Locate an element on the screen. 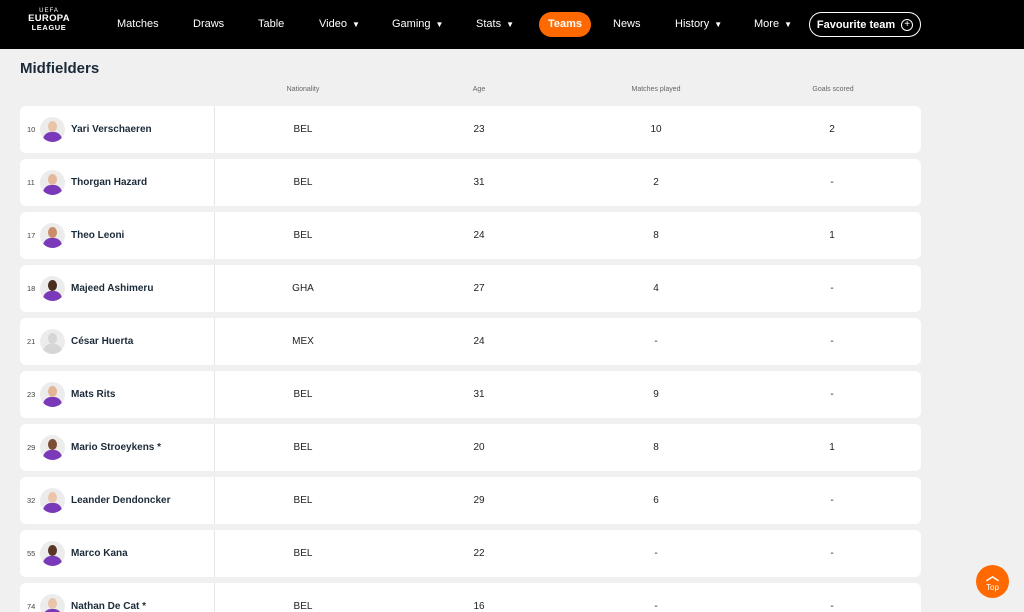 The width and height of the screenshot is (1024, 612). player-name-link: Nathan De Cat * is located at coordinates (108, 597).